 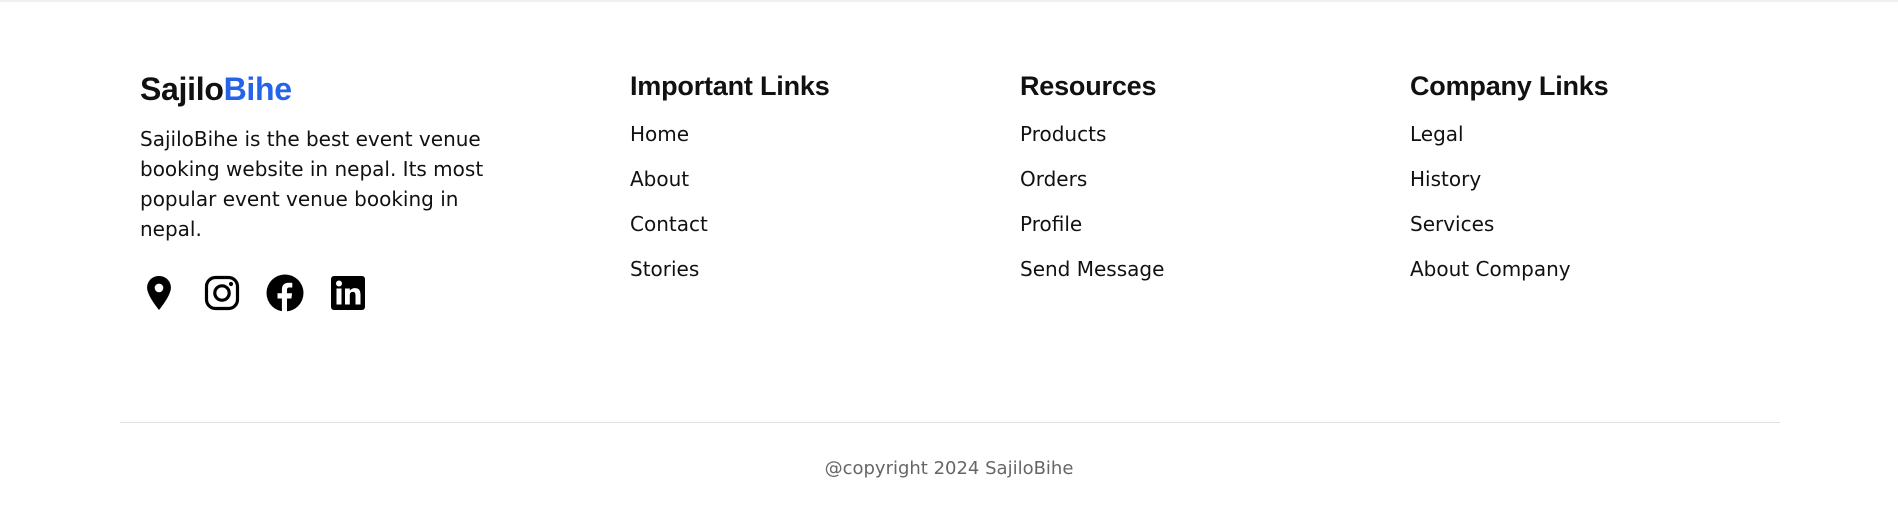 I want to click on footer-link-stories: Stories, so click(x=730, y=269).